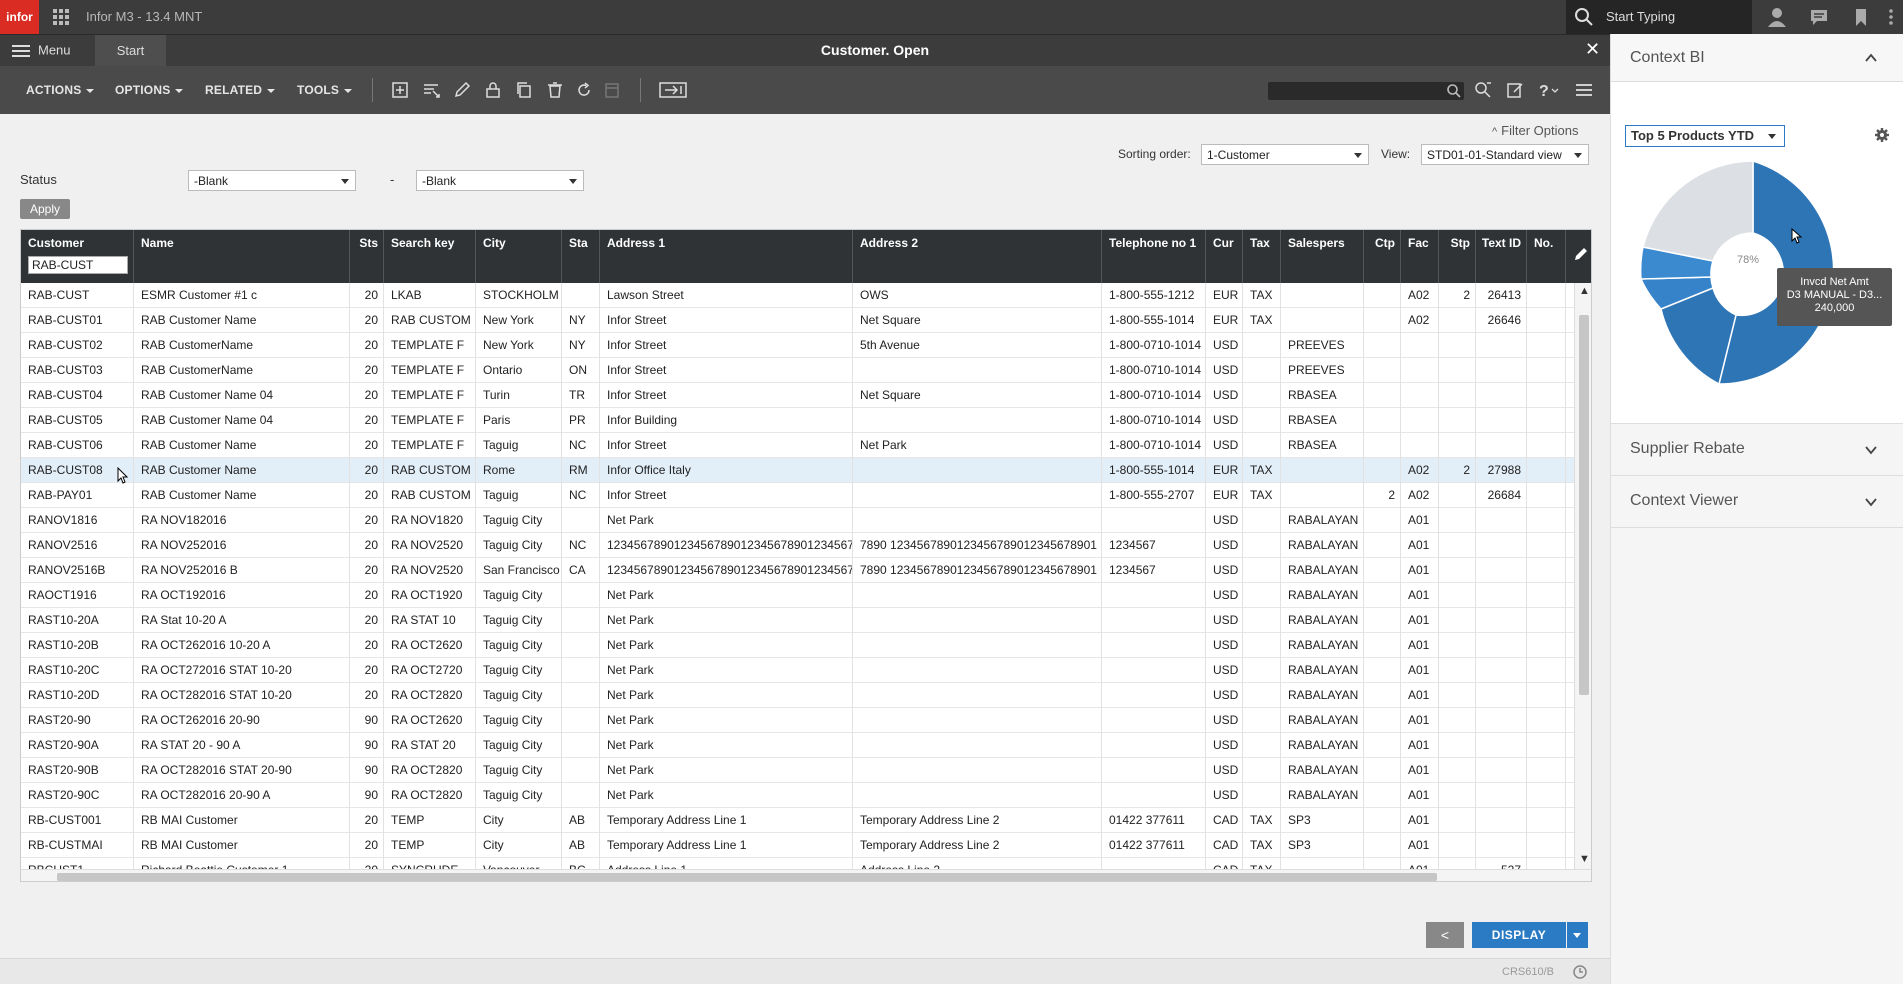 The height and width of the screenshot is (984, 1903). Describe the element at coordinates (242, 495) in the screenshot. I see `cell-name: RAB Customer Name` at that location.